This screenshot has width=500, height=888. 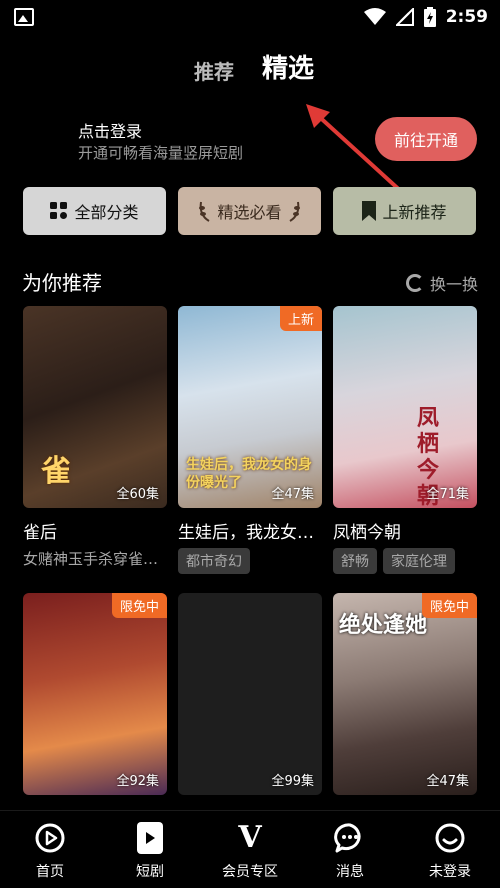 I want to click on category-all-button: 全部分类, so click(x=94, y=211).